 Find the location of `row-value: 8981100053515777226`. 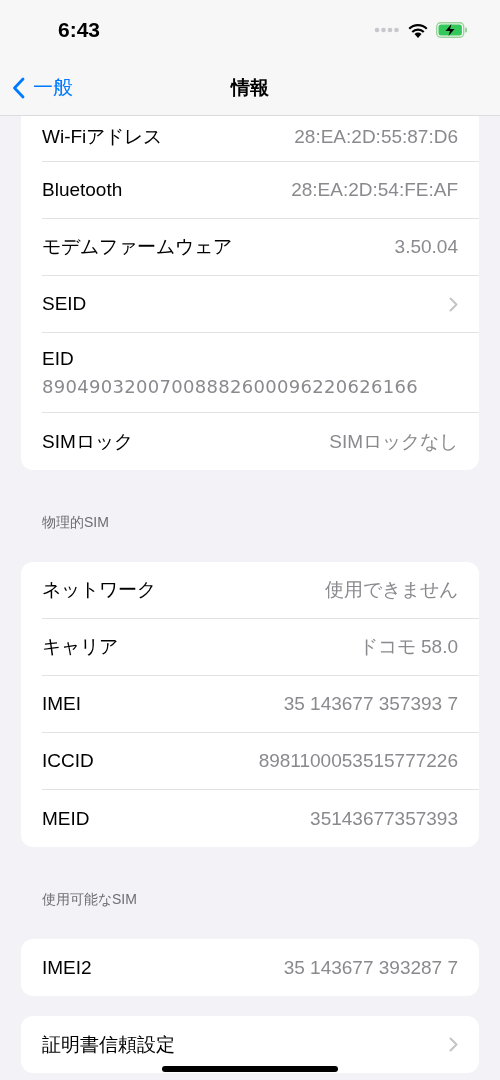

row-value: 8981100053515777226 is located at coordinates (358, 761).